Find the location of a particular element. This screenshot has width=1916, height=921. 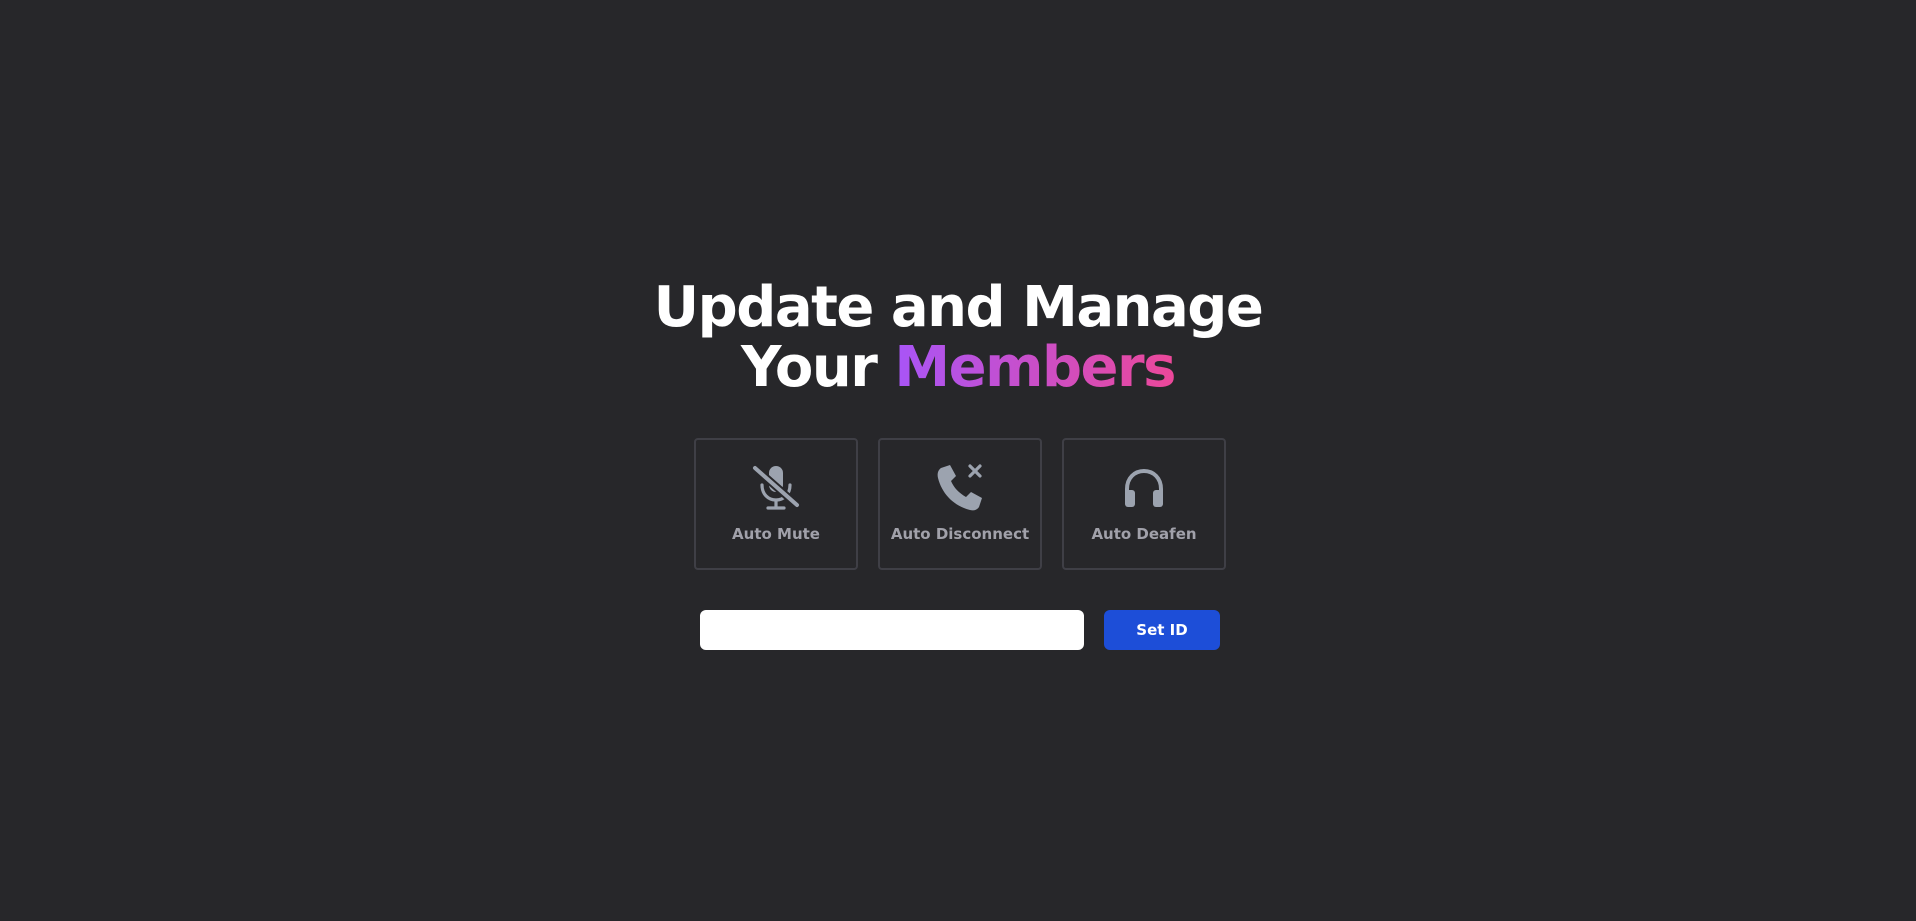

phone-x-icon is located at coordinates (960, 488).